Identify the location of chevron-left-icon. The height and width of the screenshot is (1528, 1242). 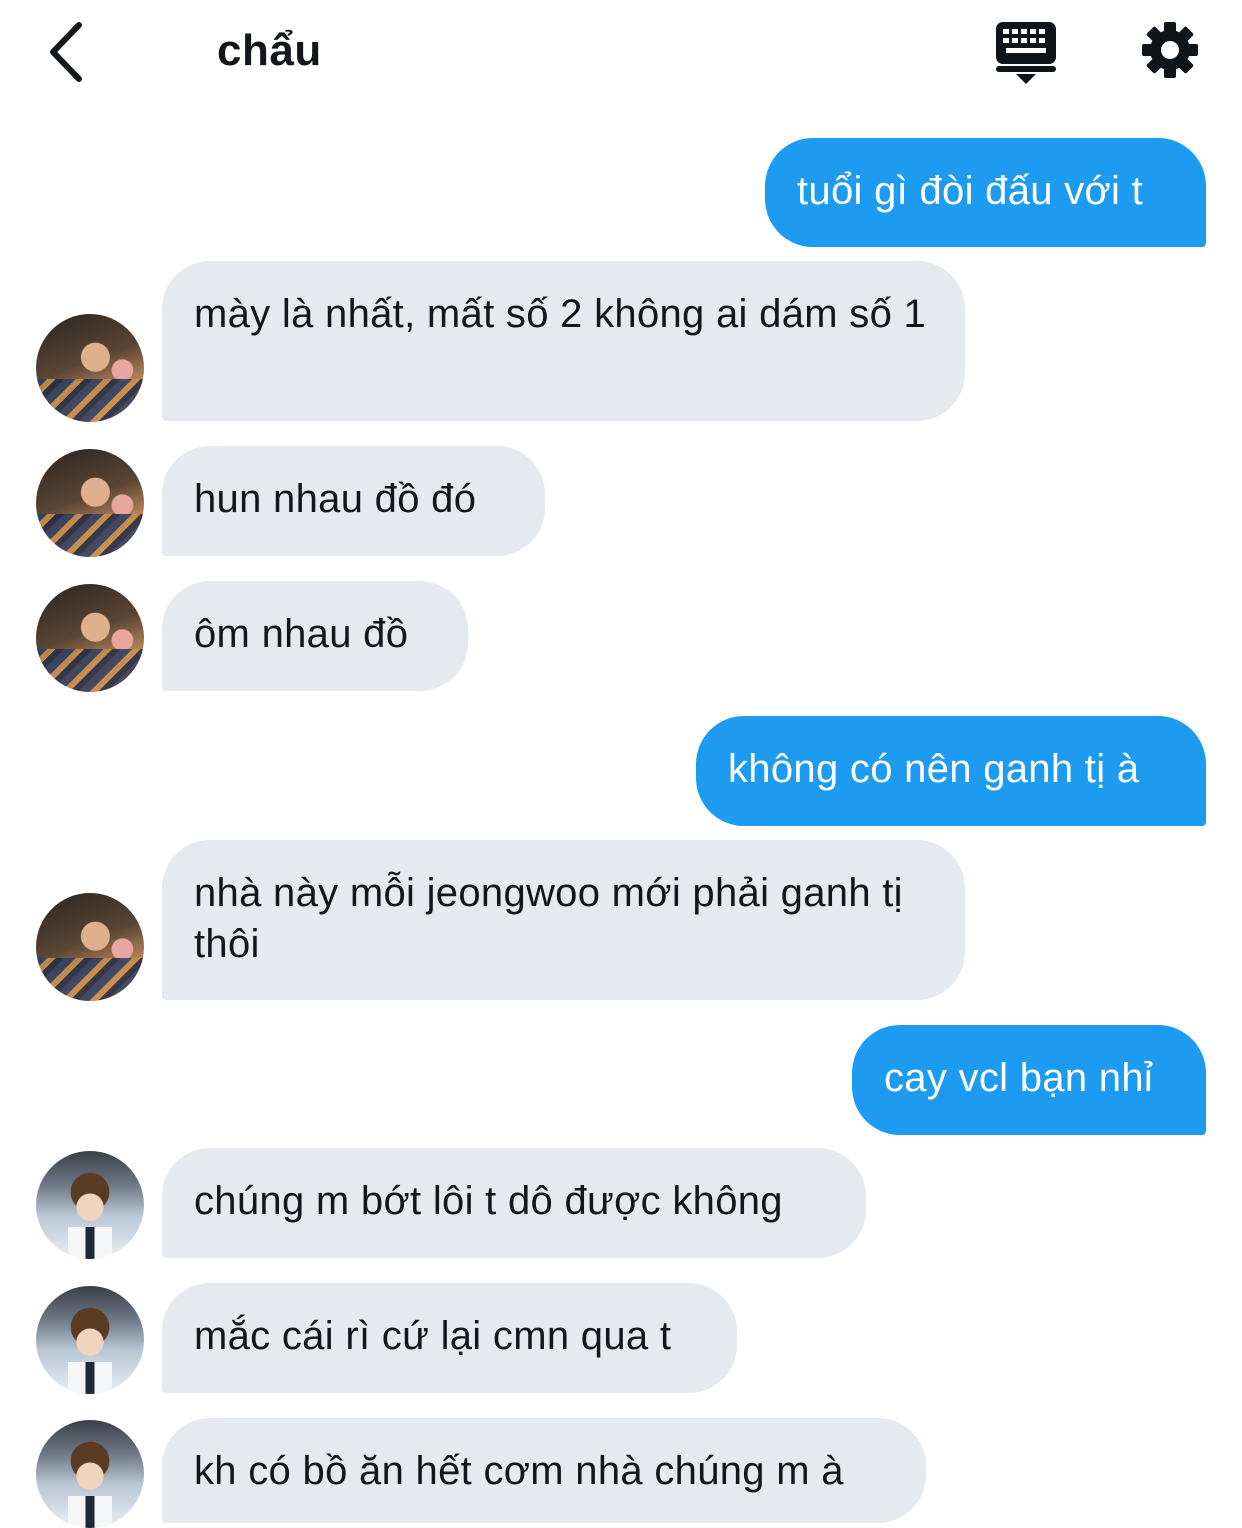
(66, 52).